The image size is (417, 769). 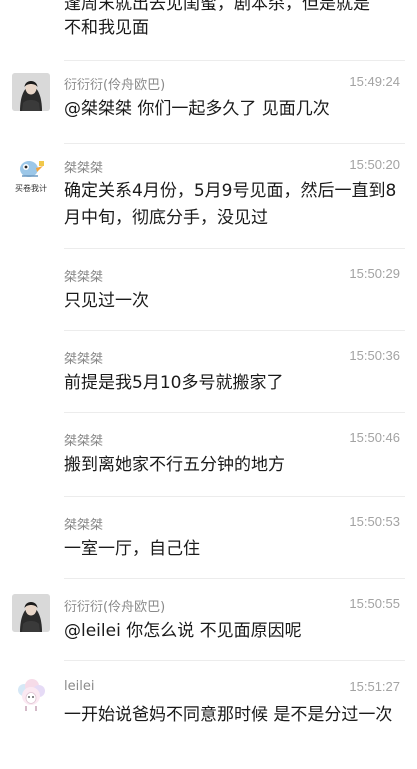 I want to click on message-timestamp: 15:50:55, so click(x=374, y=603).